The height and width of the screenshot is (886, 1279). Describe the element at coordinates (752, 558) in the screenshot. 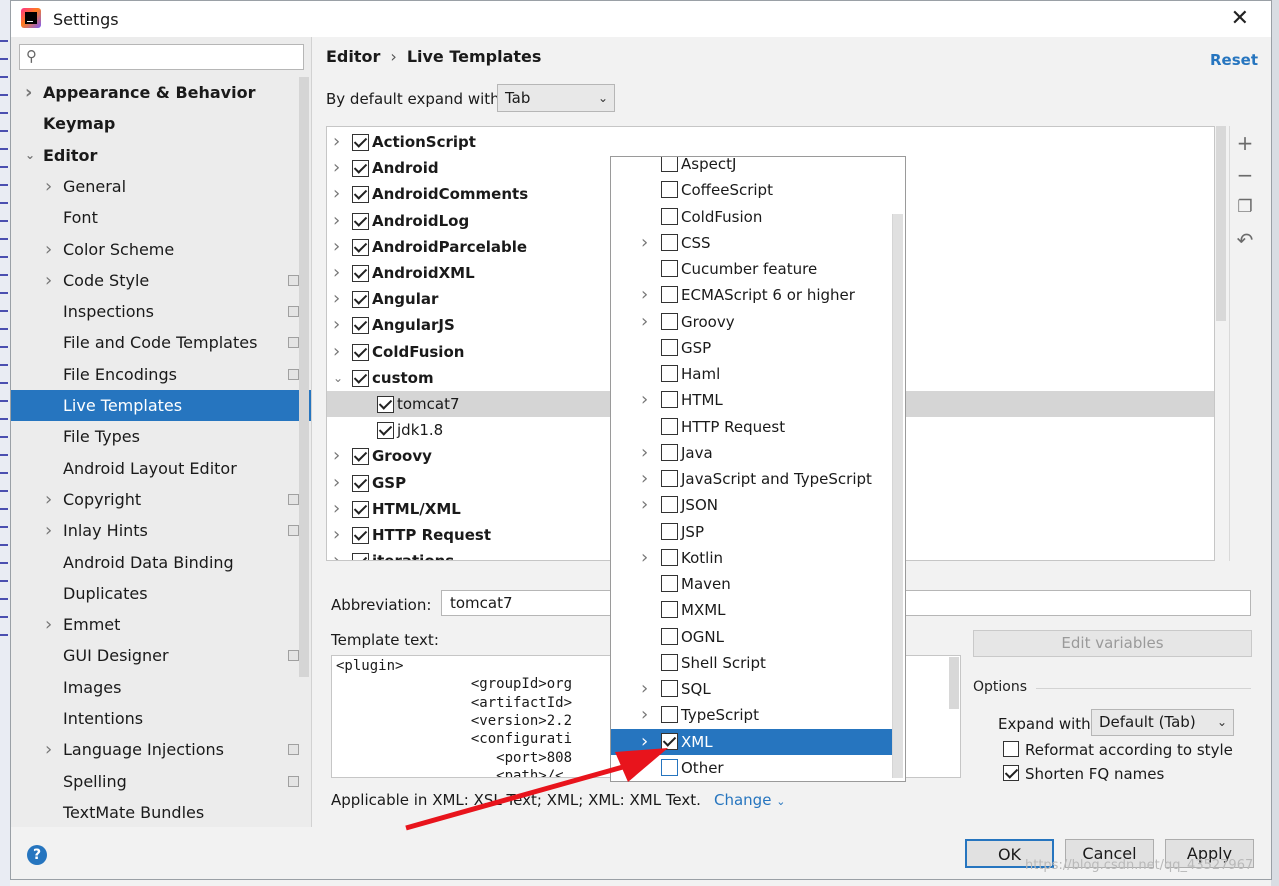

I see `context-item-kotlin: › Kotlin` at that location.